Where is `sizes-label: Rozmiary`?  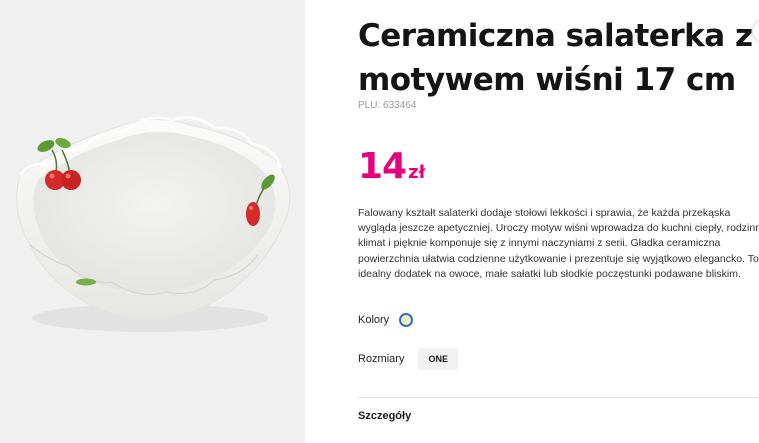
sizes-label: Rozmiary is located at coordinates (381, 359).